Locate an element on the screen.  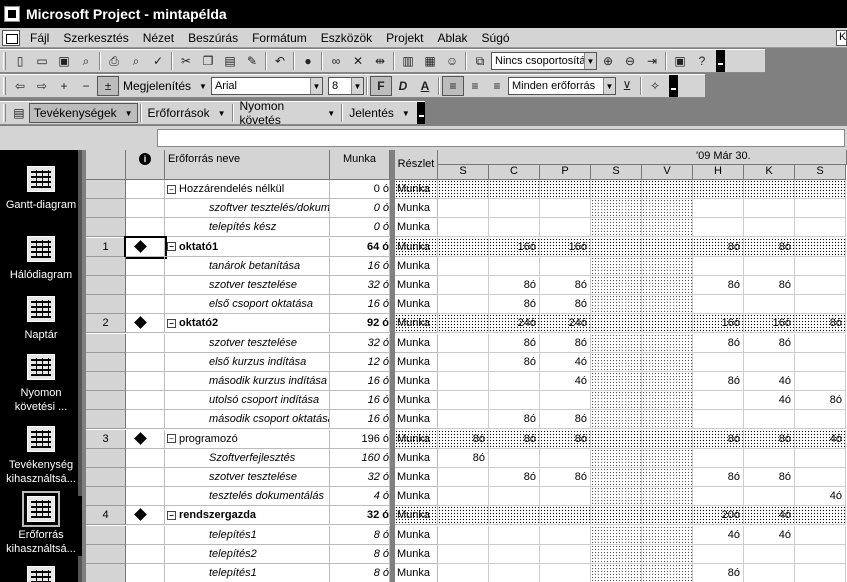
resource-name-cell: második csoport oktatása is located at coordinates (247, 420).